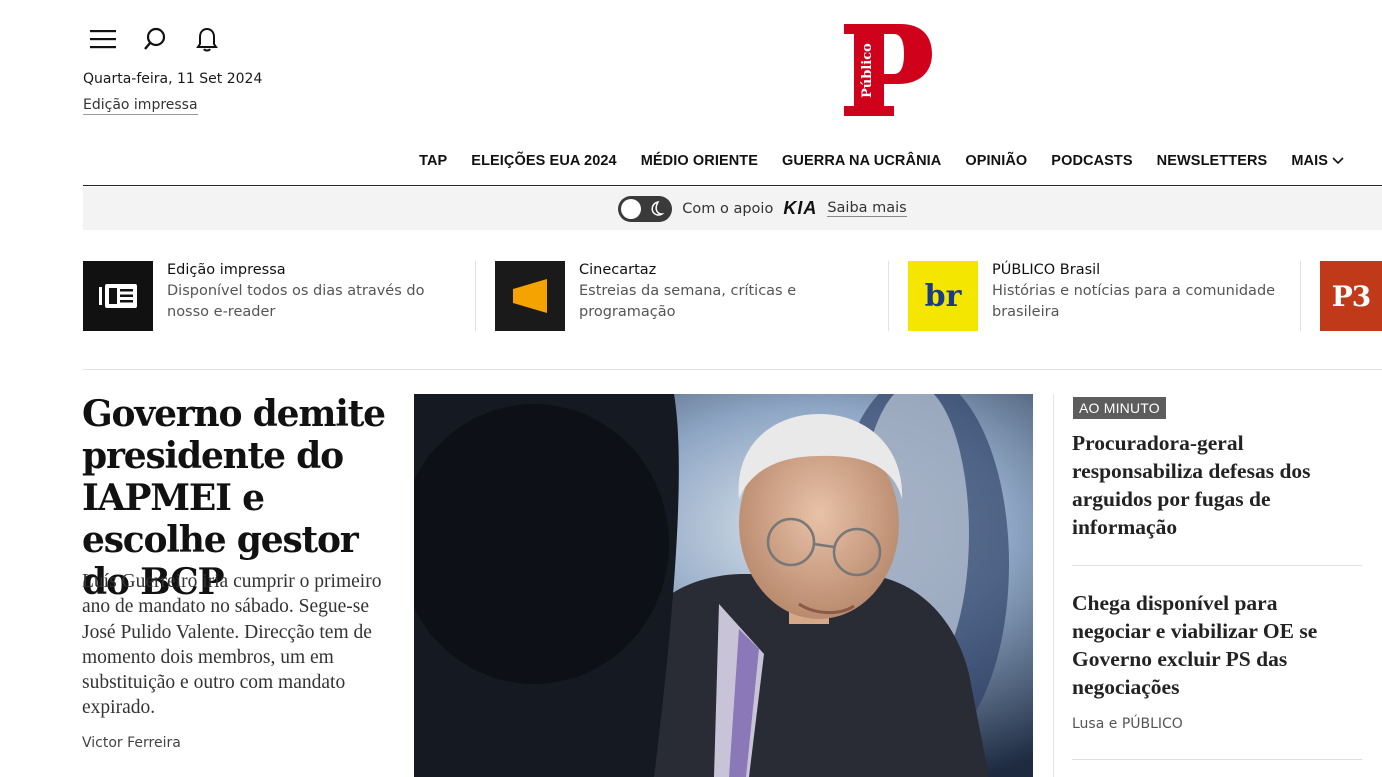 This screenshot has height=777, width=1382. I want to click on toggle-knob, so click(631, 208).